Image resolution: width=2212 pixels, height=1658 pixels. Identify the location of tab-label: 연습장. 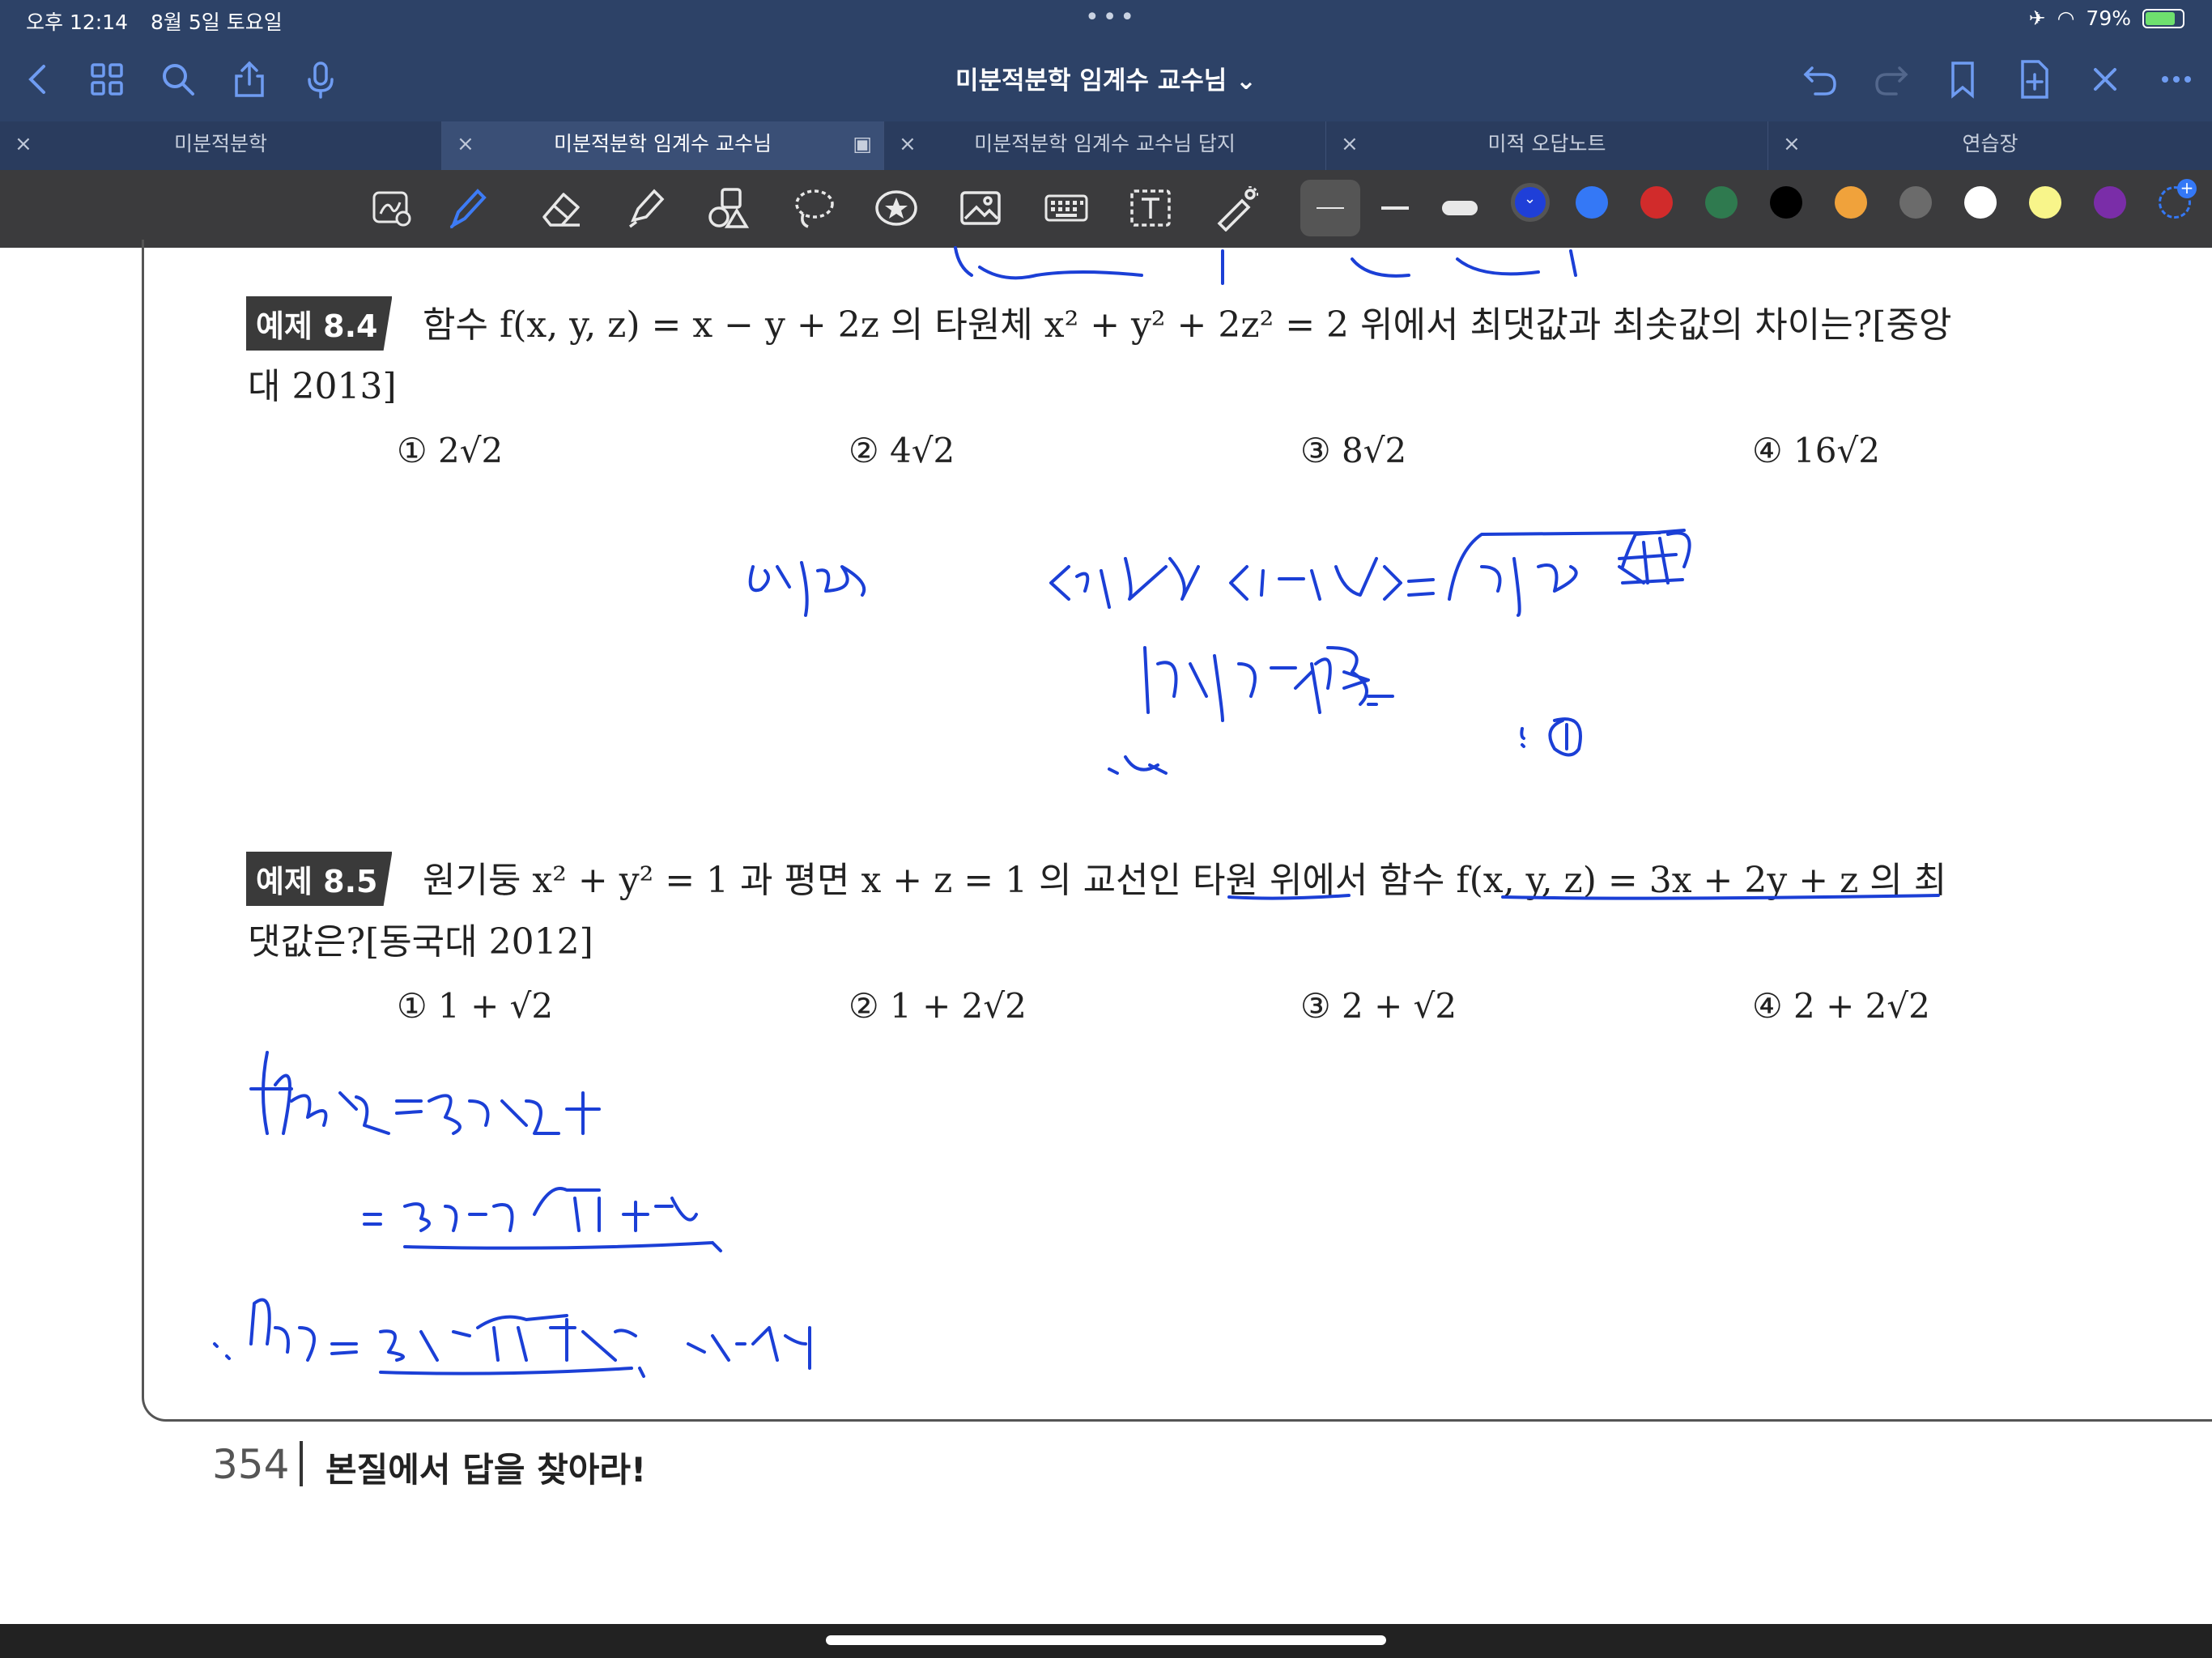
(1990, 143).